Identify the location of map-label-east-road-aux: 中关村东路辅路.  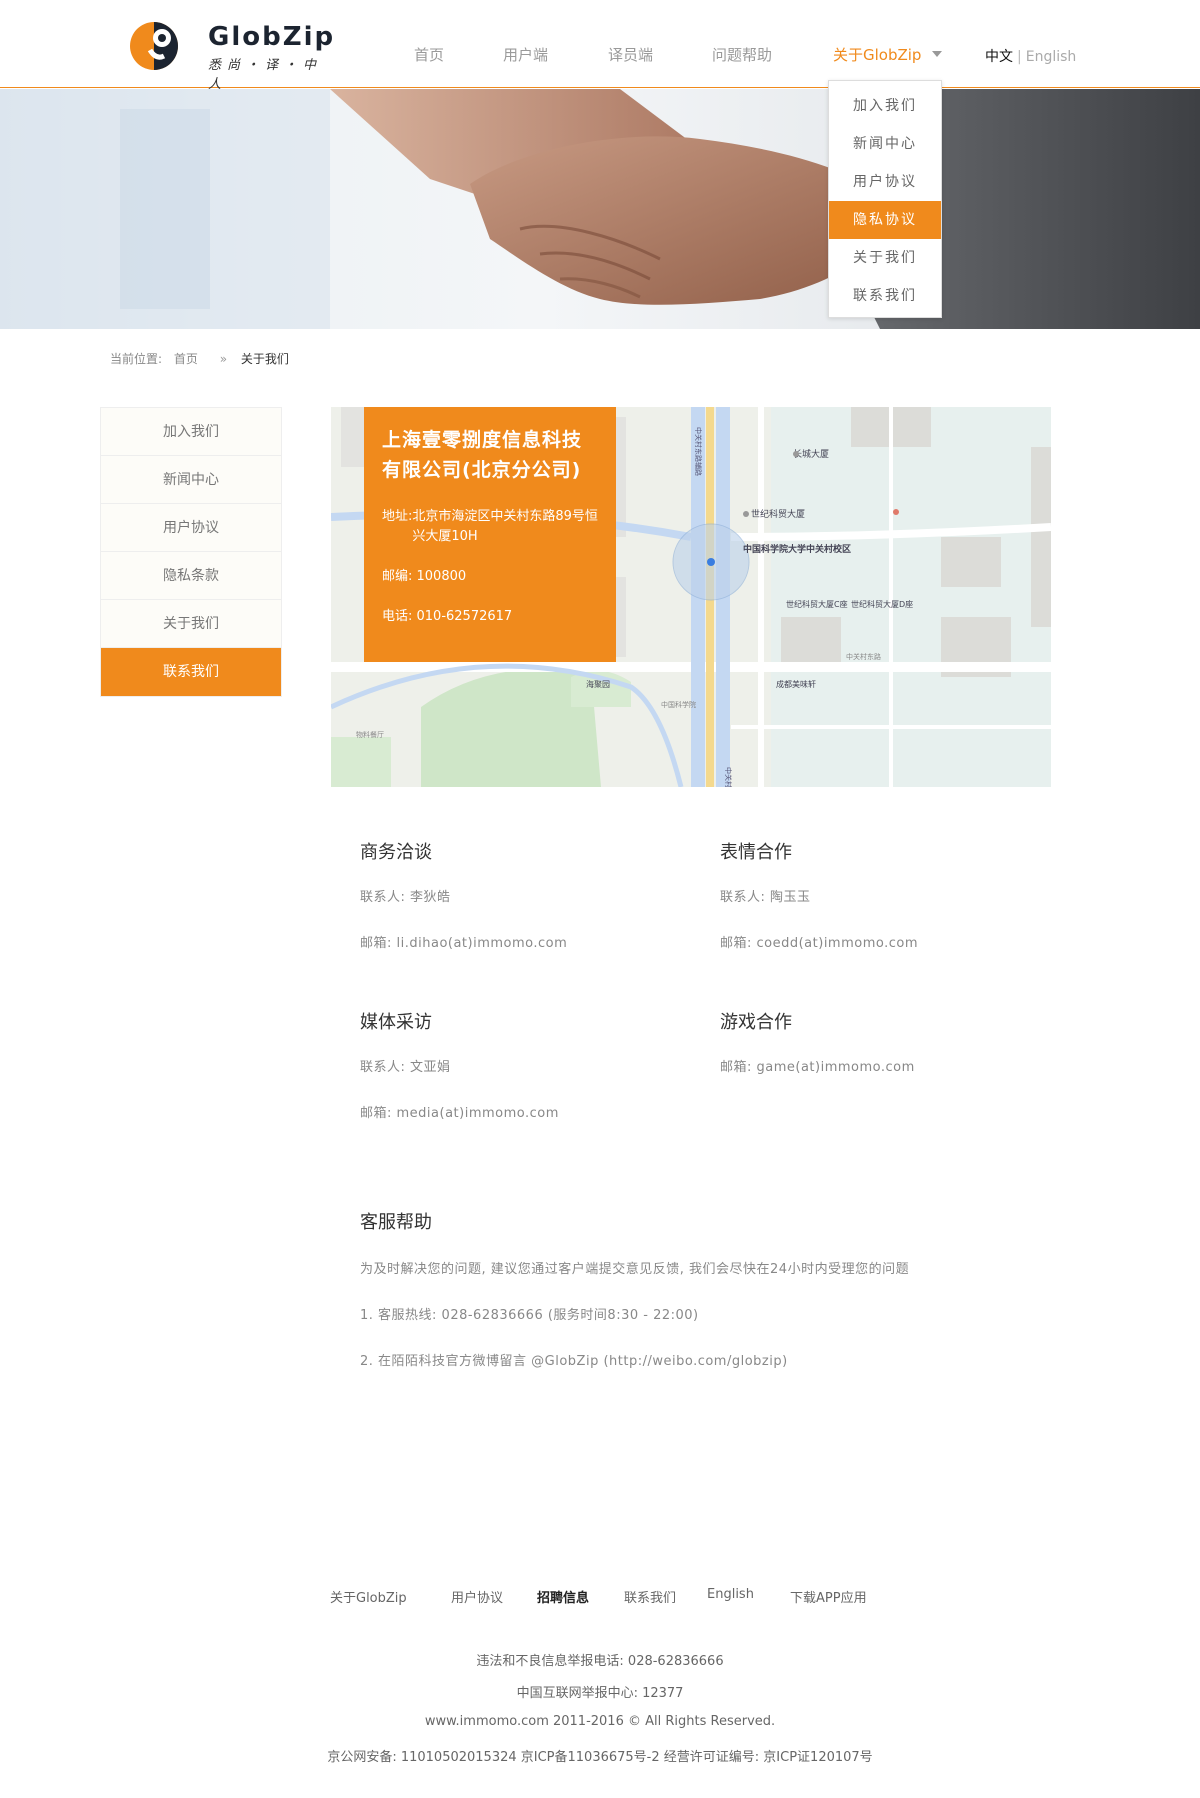
(698, 451).